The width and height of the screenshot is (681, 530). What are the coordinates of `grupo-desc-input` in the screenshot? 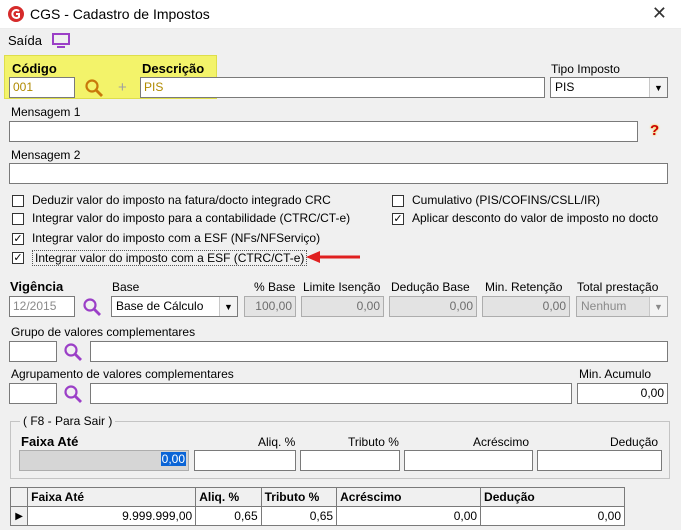 It's located at (379, 351).